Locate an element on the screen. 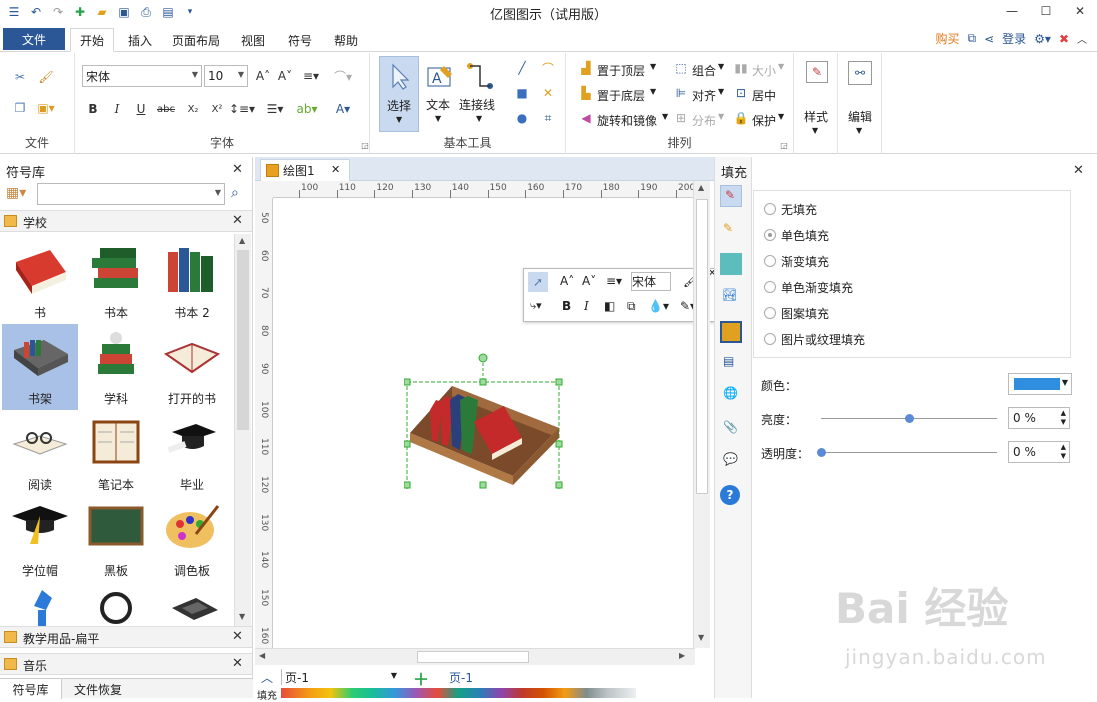 The image size is (1097, 702). rectangle-tool-icon: ■ is located at coordinates (522, 93).